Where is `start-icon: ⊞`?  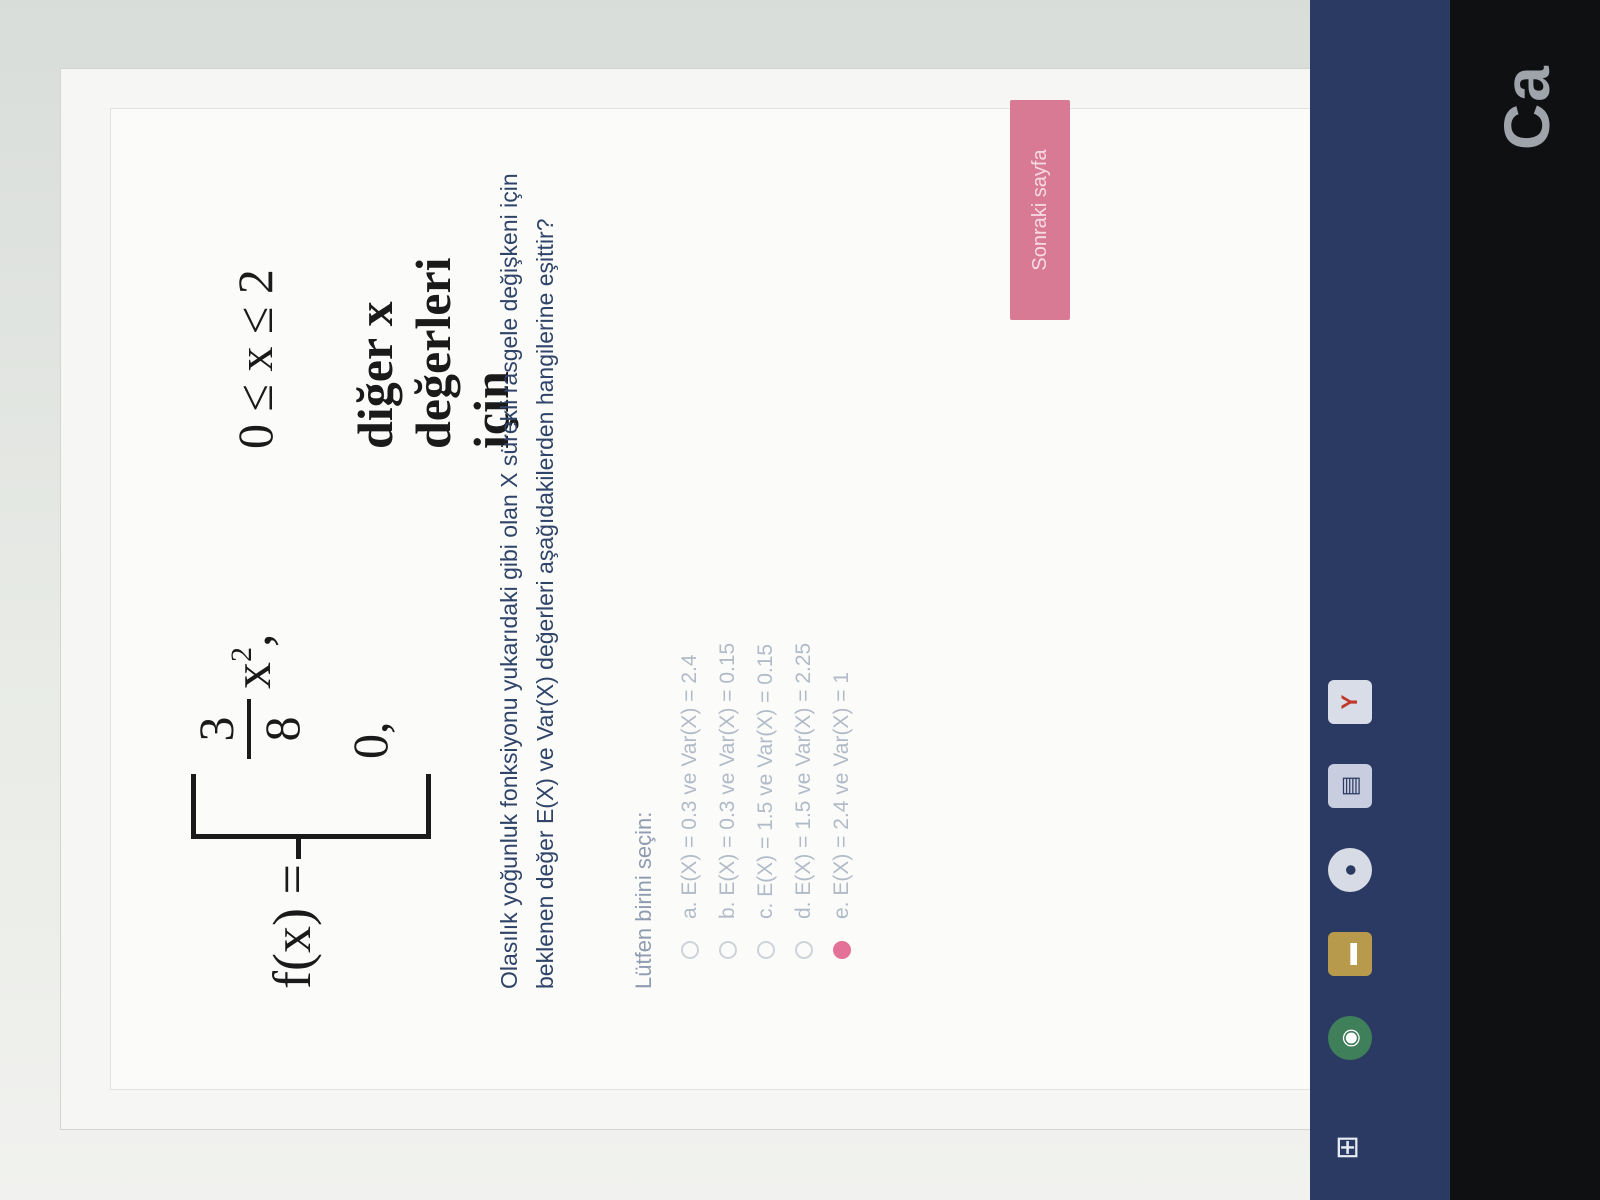 start-icon: ⊞ is located at coordinates (1347, 1147).